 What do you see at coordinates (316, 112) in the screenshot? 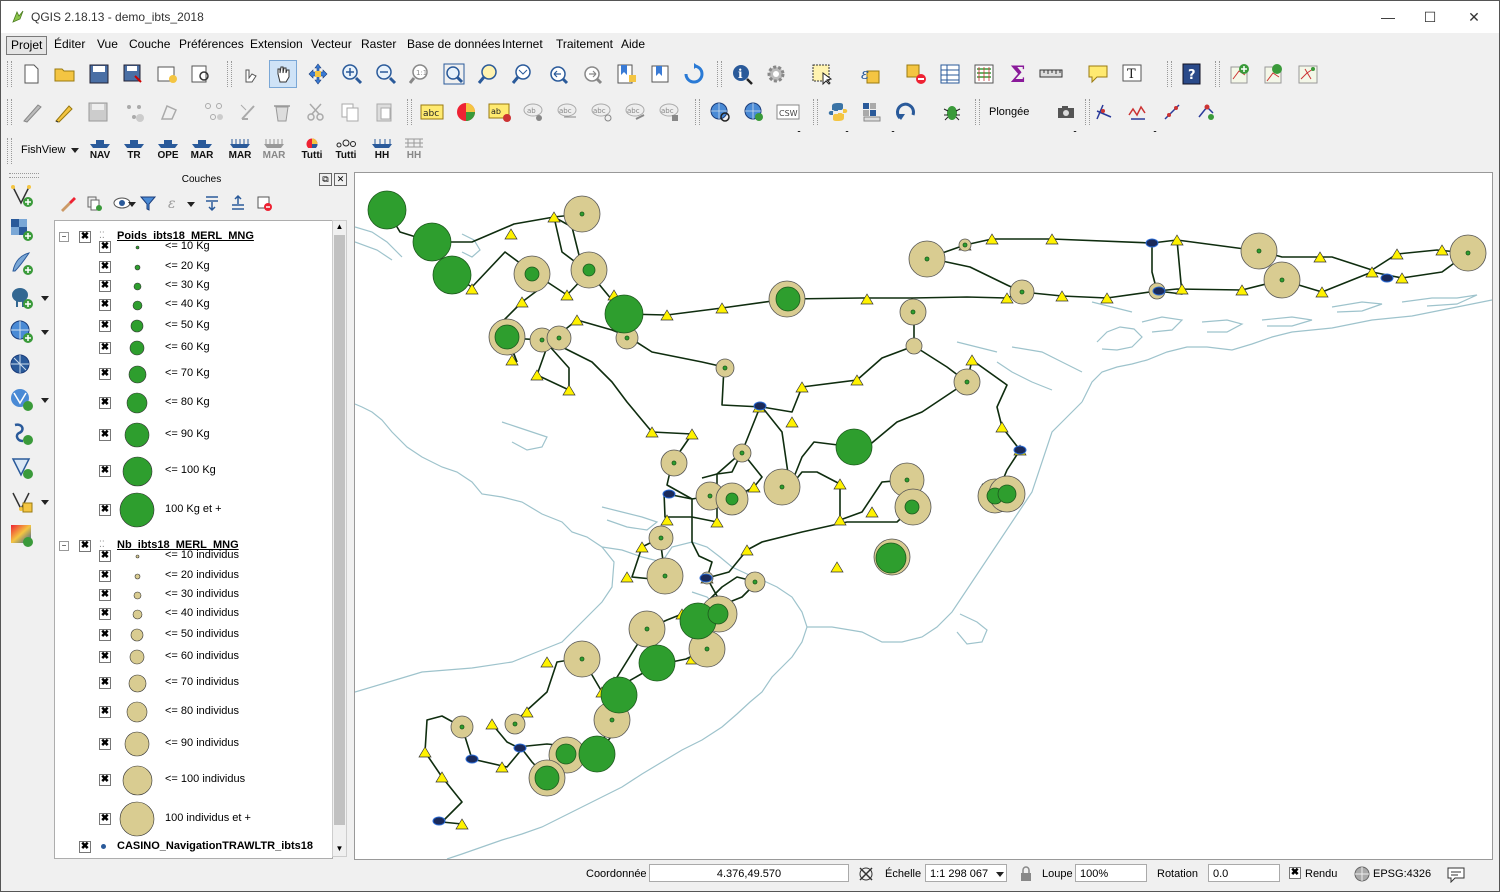
I see `cut-features-icon` at bounding box center [316, 112].